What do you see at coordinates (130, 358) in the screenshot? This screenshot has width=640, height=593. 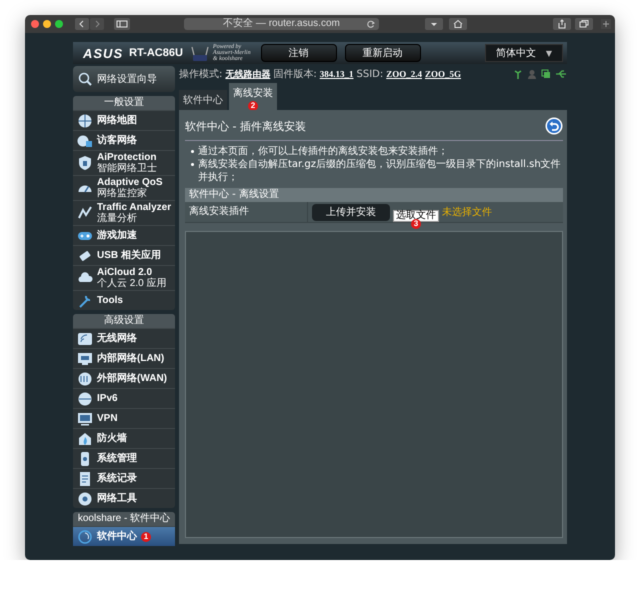 I see `menu-item-label: 内部网络(LAN)` at bounding box center [130, 358].